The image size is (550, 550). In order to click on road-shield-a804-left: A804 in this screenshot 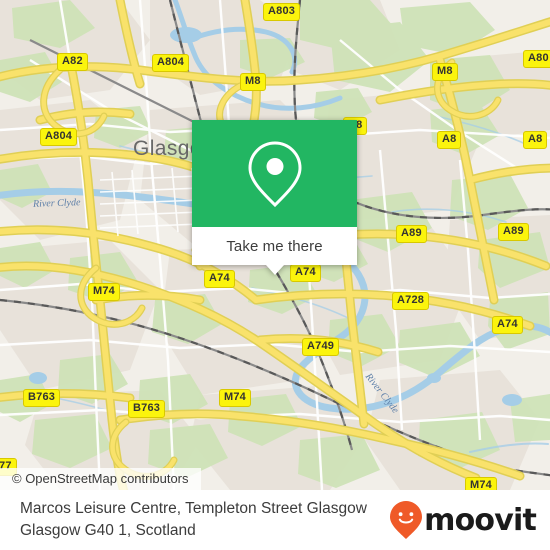, I will do `click(59, 137)`.